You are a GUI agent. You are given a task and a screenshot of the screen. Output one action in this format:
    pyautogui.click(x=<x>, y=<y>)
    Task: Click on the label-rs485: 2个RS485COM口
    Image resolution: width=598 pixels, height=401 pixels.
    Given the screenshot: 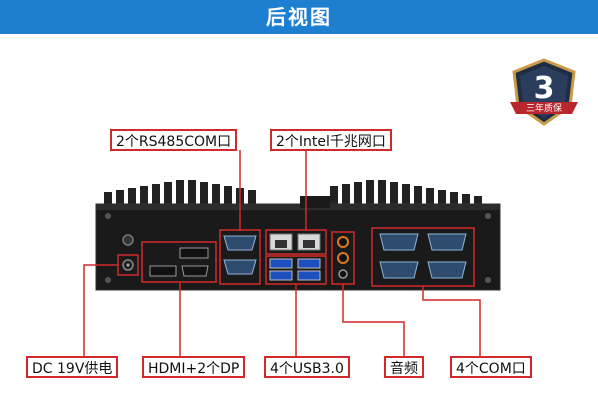 What is the action you would take?
    pyautogui.click(x=174, y=140)
    